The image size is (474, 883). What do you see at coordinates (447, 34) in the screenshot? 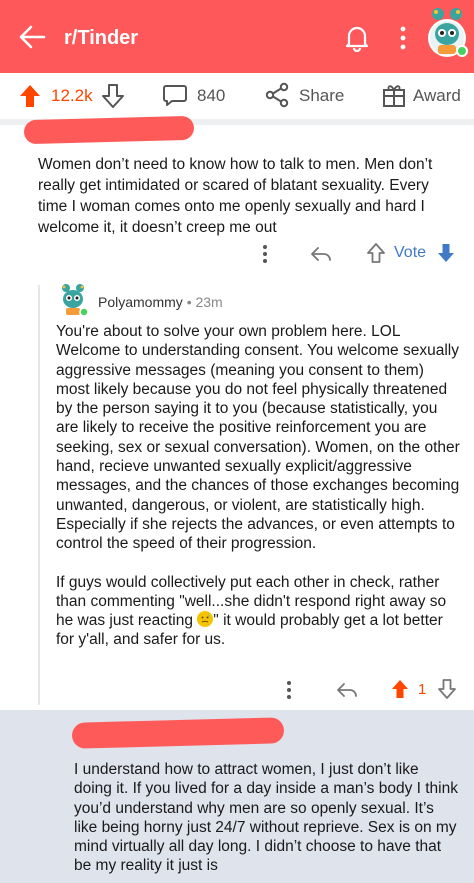
I see `user-avatar` at bounding box center [447, 34].